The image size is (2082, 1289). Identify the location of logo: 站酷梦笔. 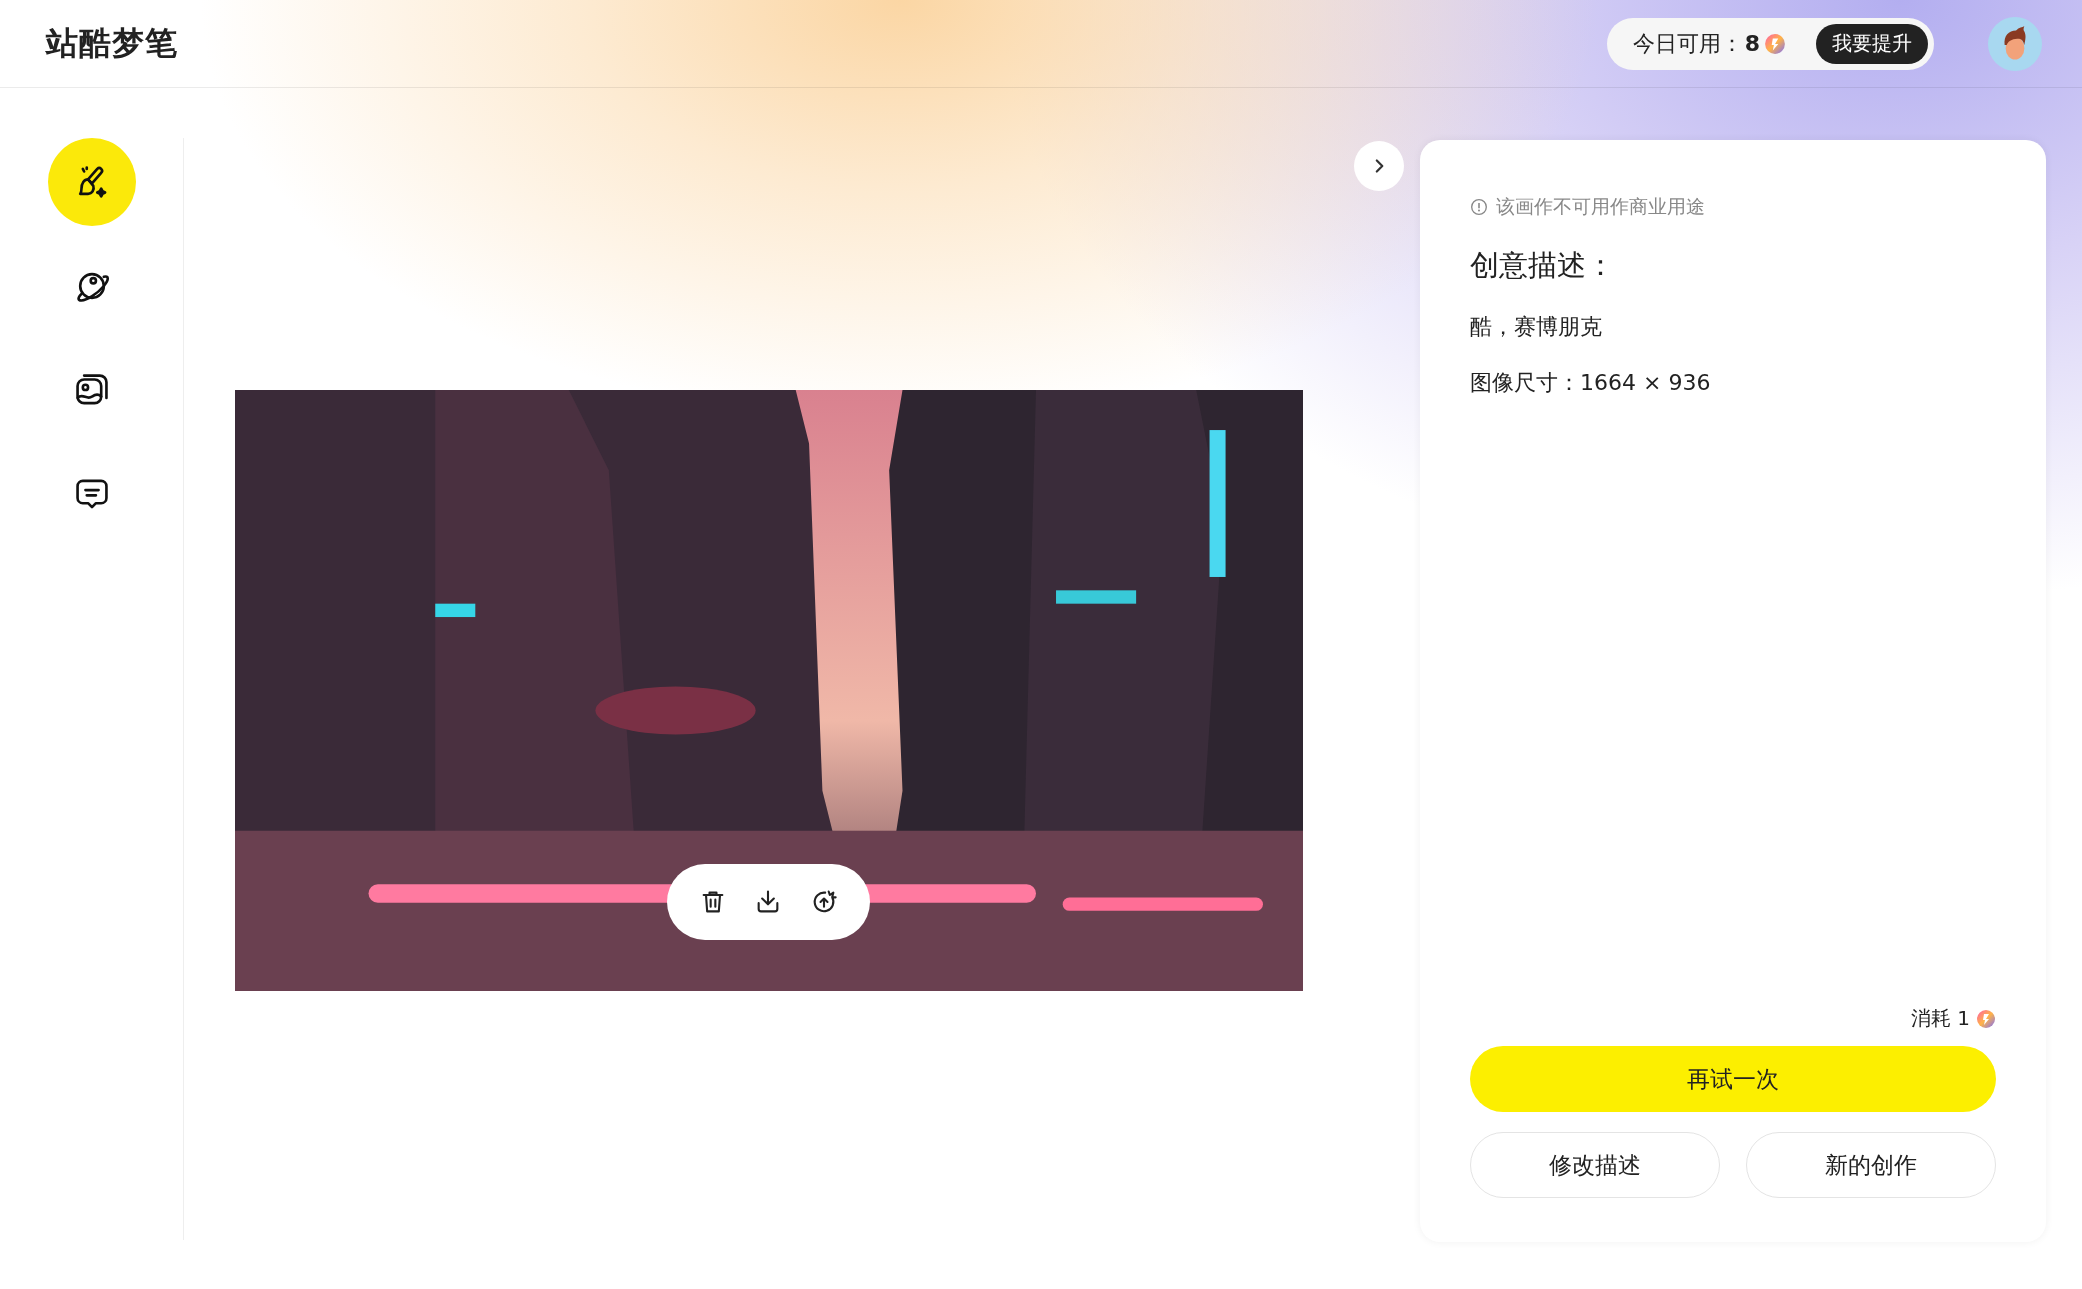
(112, 43).